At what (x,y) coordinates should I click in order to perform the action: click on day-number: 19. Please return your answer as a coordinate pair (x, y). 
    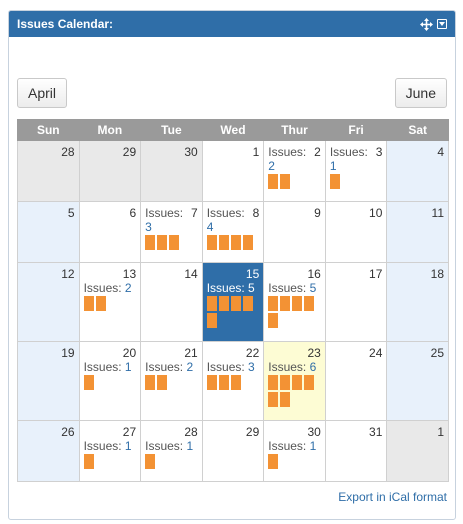
    Looking at the image, I should click on (68, 353).